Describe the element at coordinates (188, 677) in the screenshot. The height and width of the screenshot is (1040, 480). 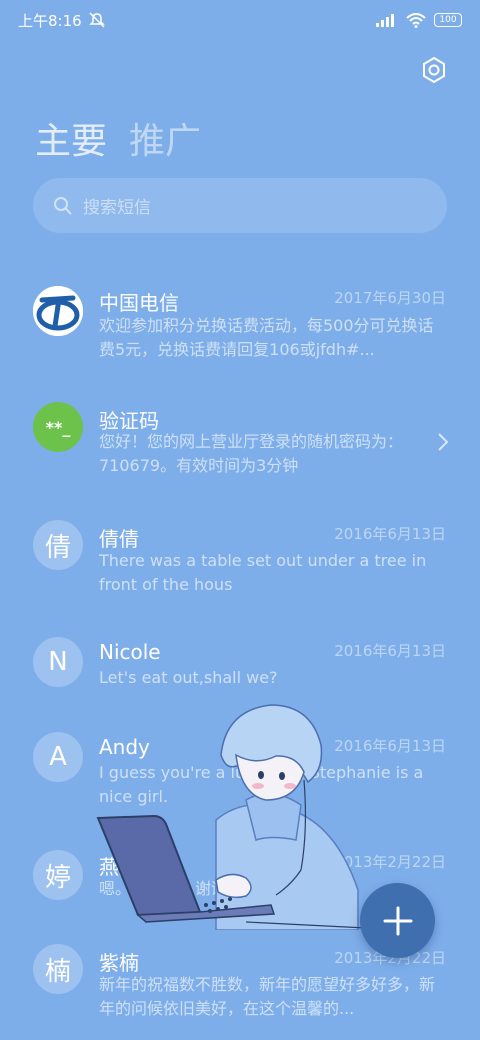
I see `conversation-preview: Let's eat out,shall we?` at that location.